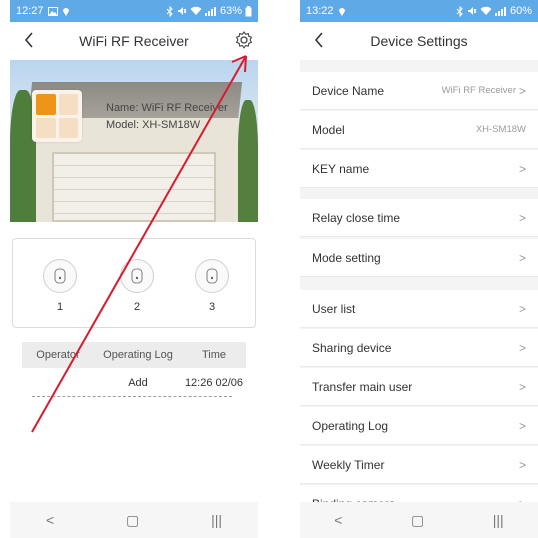 The image size is (538, 538). What do you see at coordinates (419, 465) in the screenshot?
I see `settings-row-weekly-timer: Weekly Timer >` at bounding box center [419, 465].